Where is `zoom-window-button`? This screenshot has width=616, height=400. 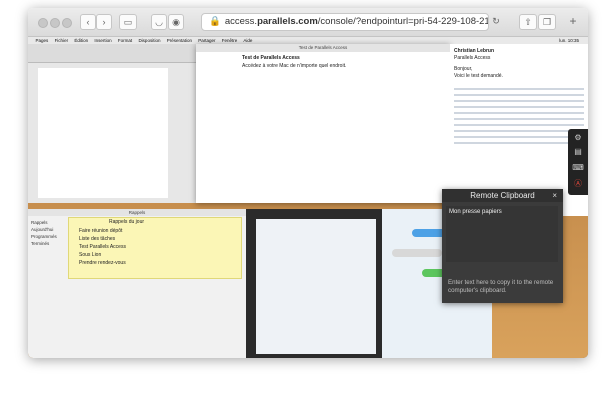 zoom-window-button is located at coordinates (67, 23).